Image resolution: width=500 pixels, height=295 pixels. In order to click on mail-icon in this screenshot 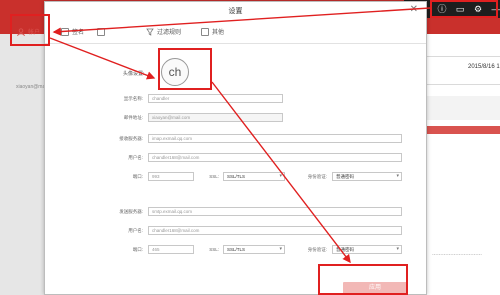, I will do `click(101, 32)`.